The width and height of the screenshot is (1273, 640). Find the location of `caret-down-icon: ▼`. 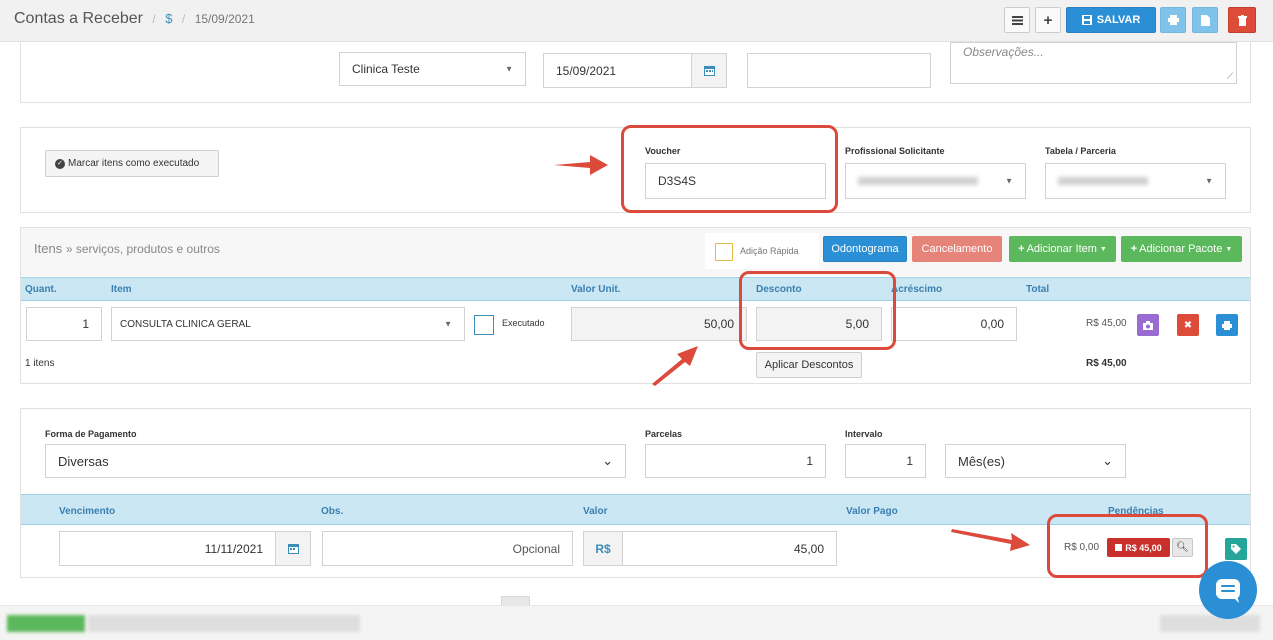

caret-down-icon: ▼ is located at coordinates (1229, 249).